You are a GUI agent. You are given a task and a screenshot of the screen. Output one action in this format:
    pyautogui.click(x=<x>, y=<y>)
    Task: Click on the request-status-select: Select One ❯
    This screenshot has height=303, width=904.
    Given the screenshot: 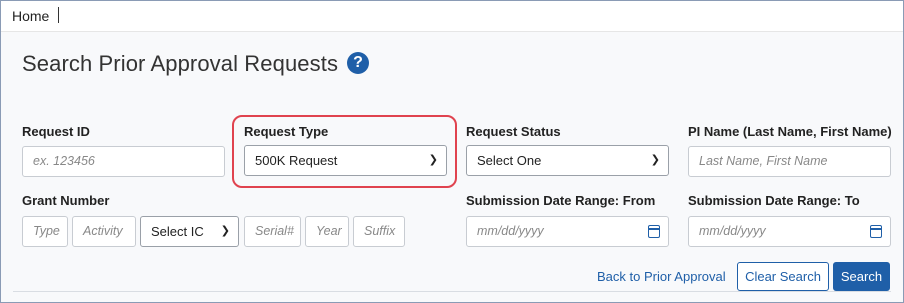 What is the action you would take?
    pyautogui.click(x=567, y=160)
    